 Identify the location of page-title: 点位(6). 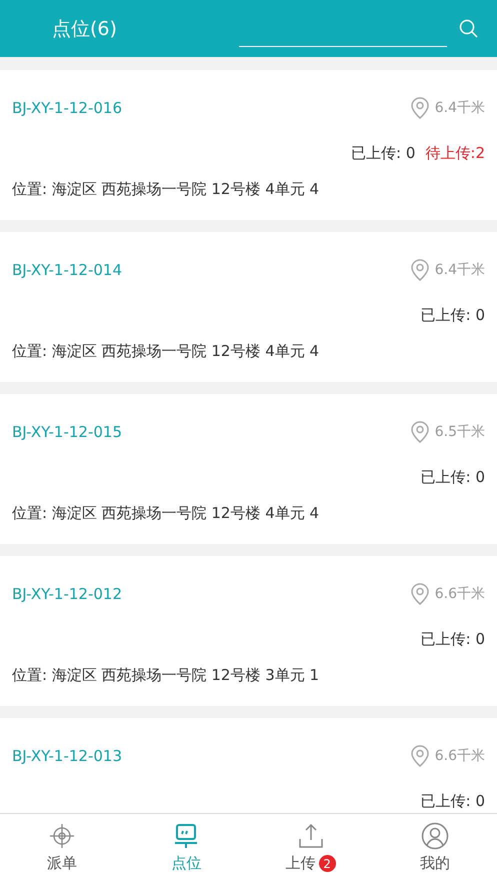
(85, 29).